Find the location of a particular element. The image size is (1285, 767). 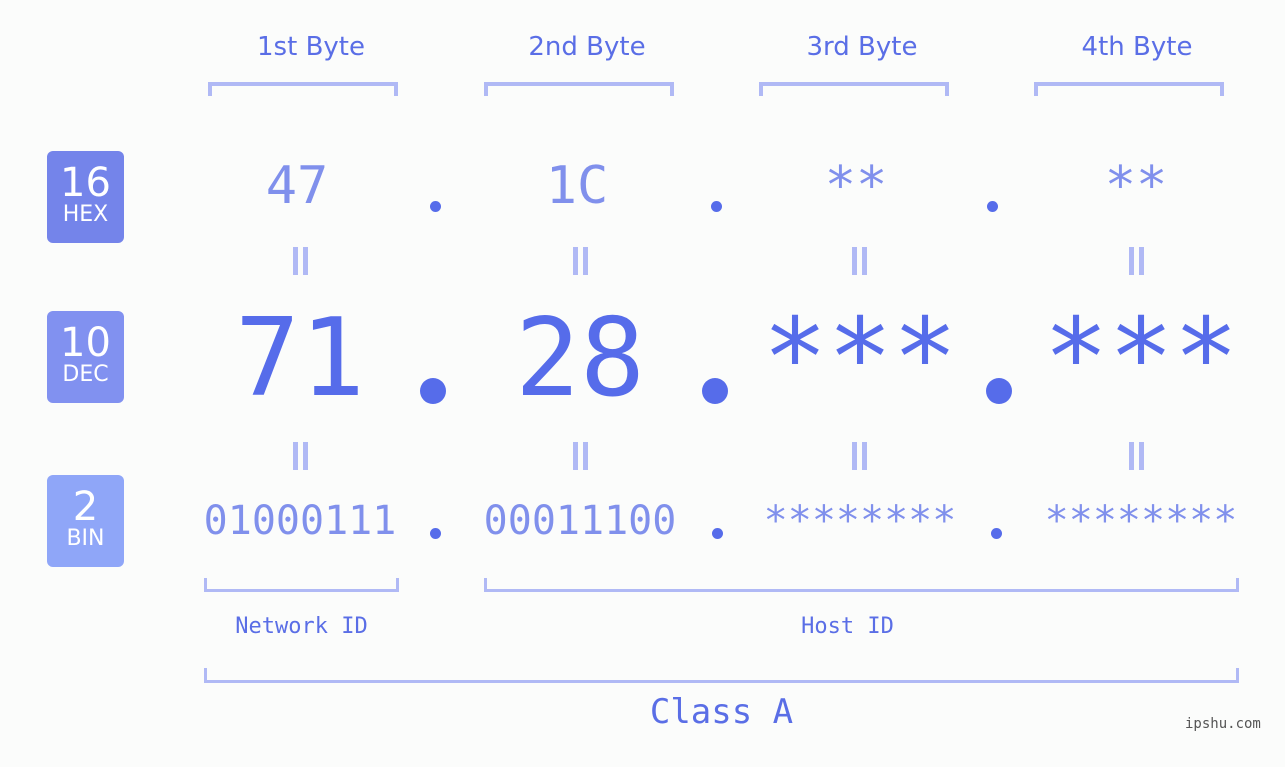

bin-byte-4: ******** is located at coordinates (1141, 521).